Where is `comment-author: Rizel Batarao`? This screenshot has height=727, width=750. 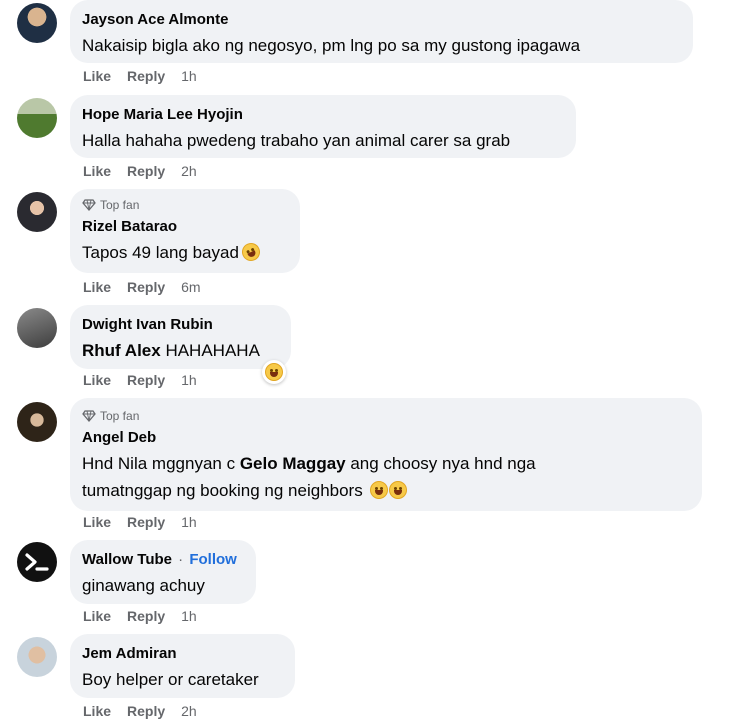
comment-author: Rizel Batarao is located at coordinates (185, 227).